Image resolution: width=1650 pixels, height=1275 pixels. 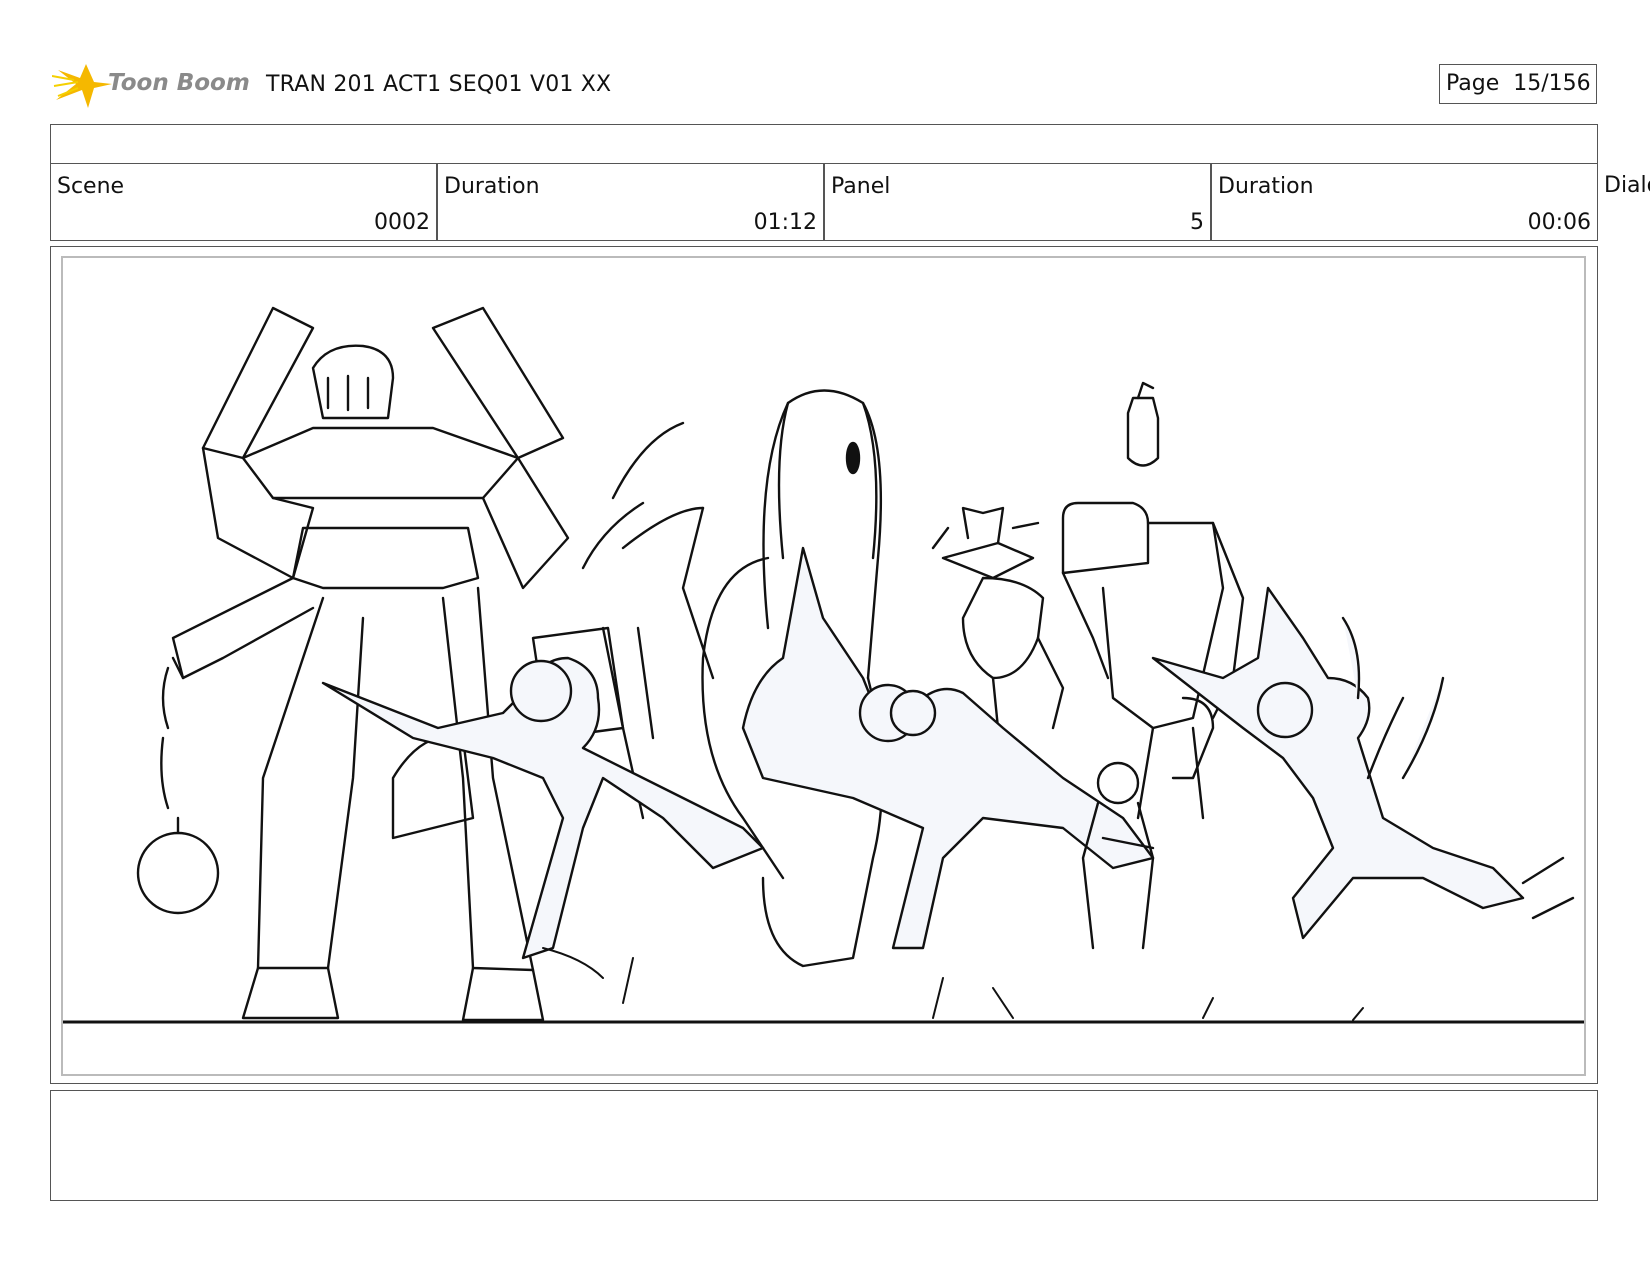 I want to click on scene-duration-label: Duration, so click(x=492, y=186).